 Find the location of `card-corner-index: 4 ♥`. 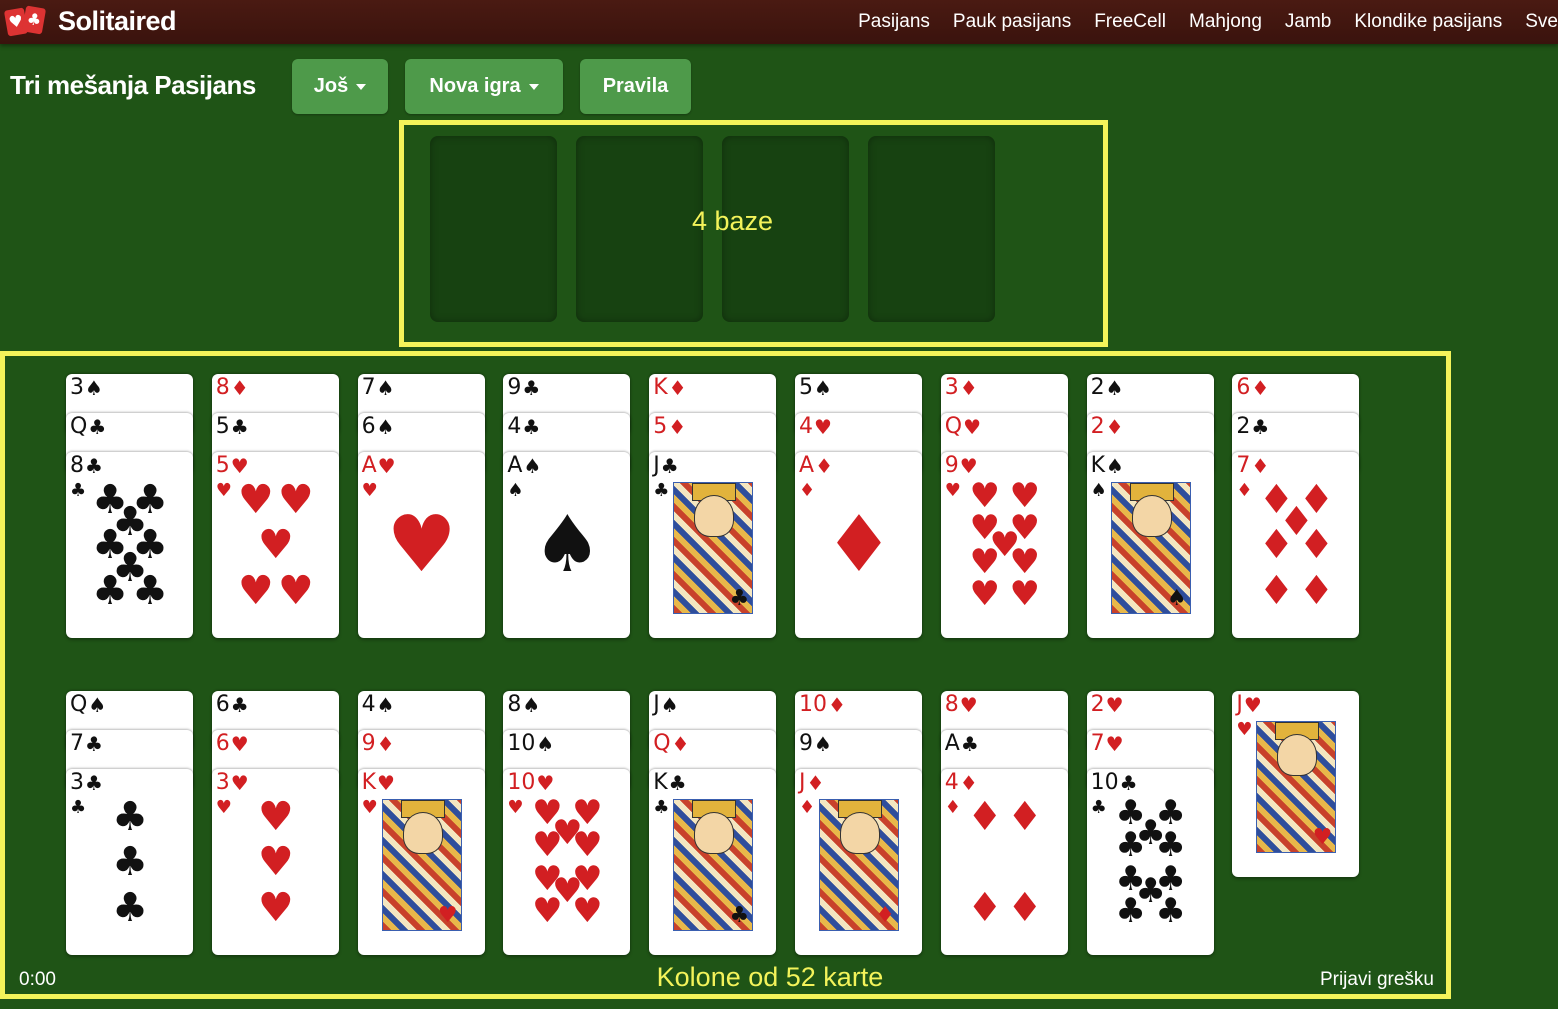

card-corner-index: 4 ♥ is located at coordinates (815, 427).